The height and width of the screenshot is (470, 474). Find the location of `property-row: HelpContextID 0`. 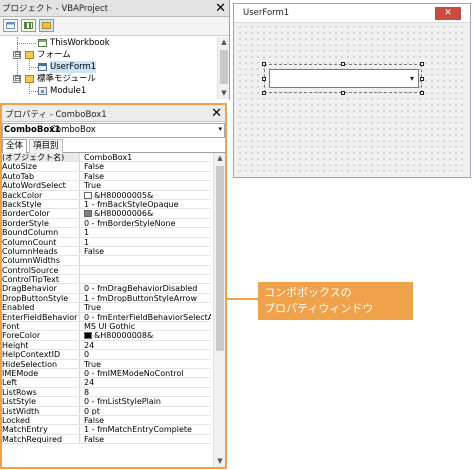

property-row: HelpContextID 0 is located at coordinates (106, 355).